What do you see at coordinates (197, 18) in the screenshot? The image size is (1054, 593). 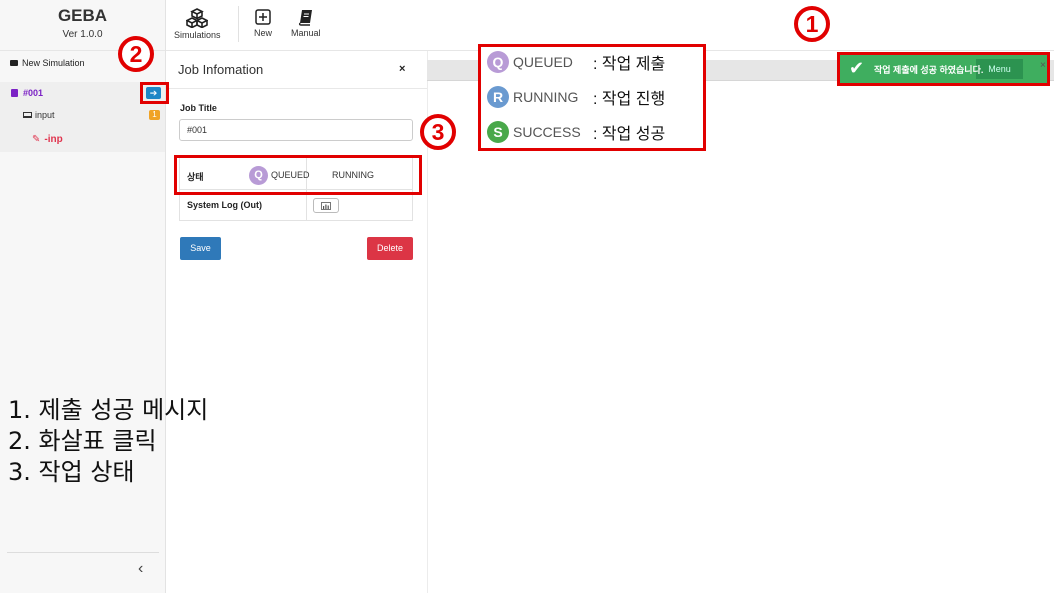 I see `cubes-icon` at bounding box center [197, 18].